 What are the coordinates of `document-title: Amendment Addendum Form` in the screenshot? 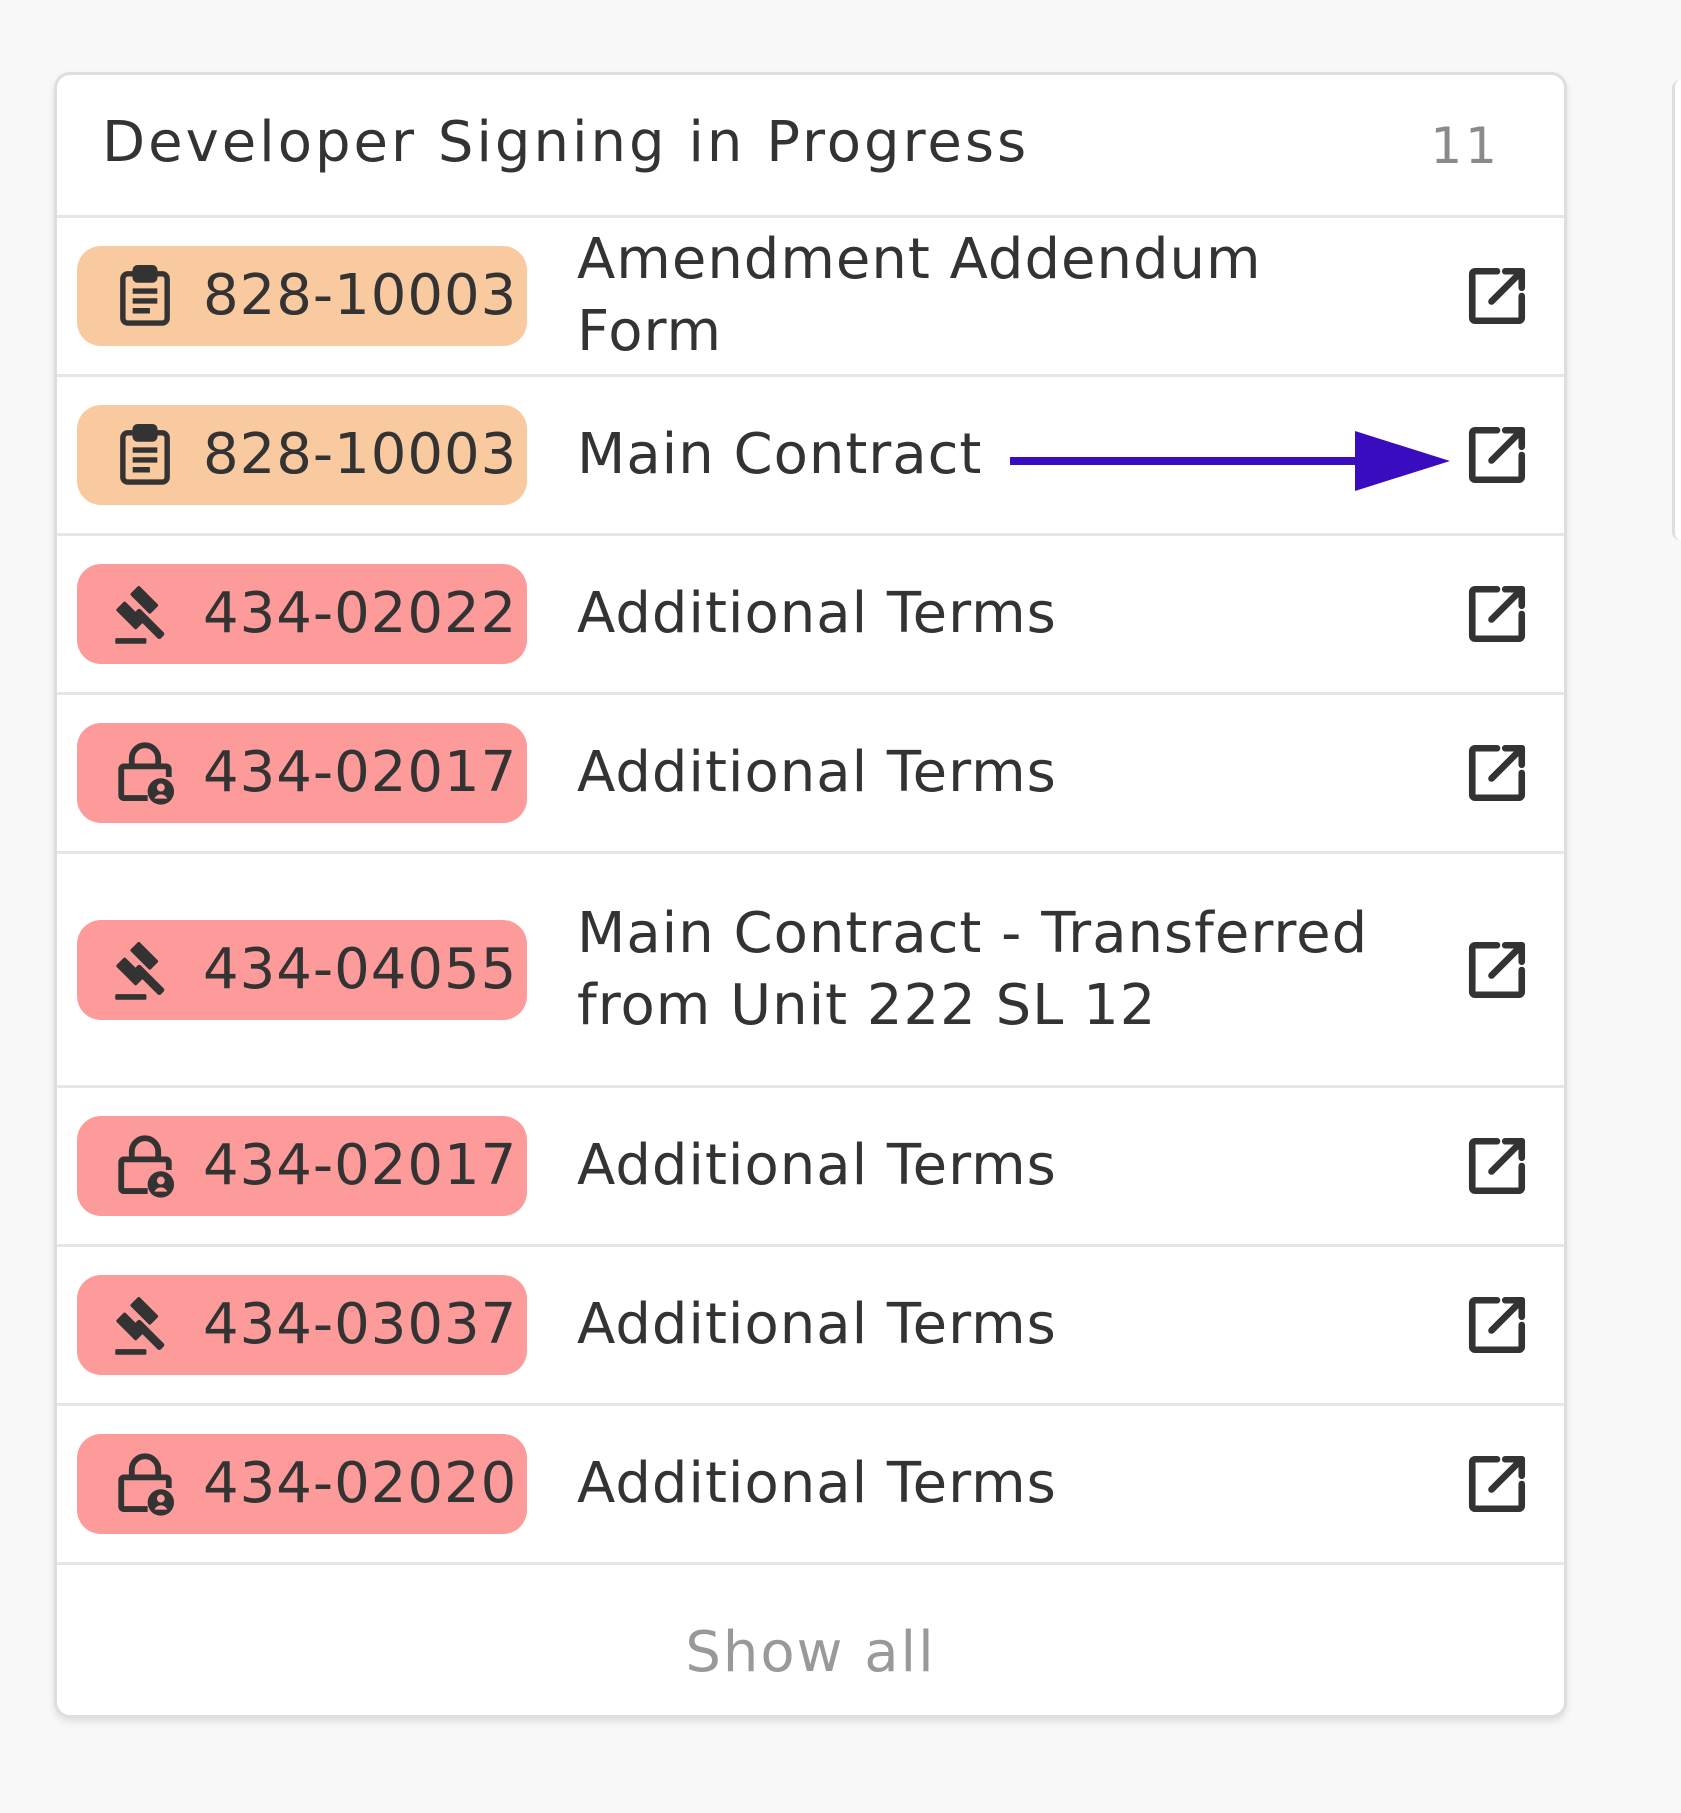 It's located at (919, 295).